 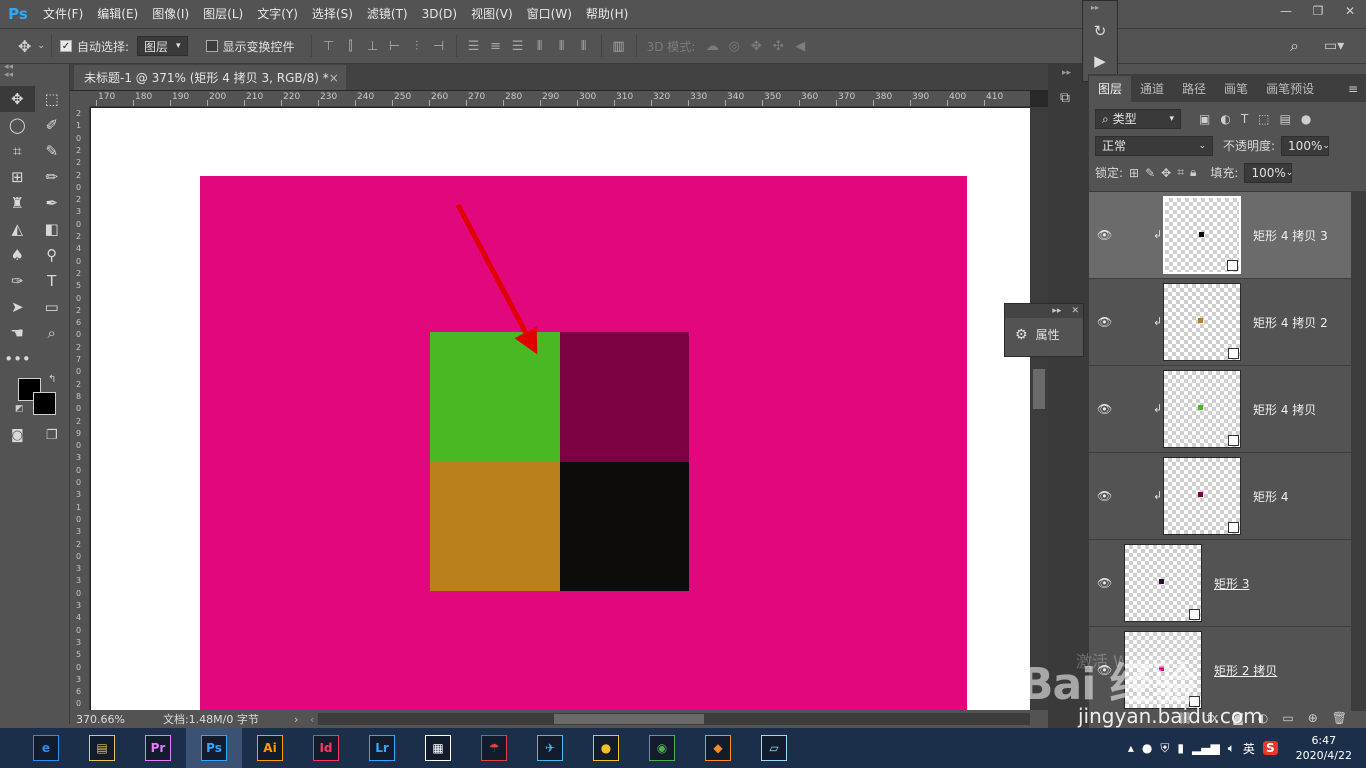 I want to click on fill-input: 100% ⌄, so click(x=1268, y=172).